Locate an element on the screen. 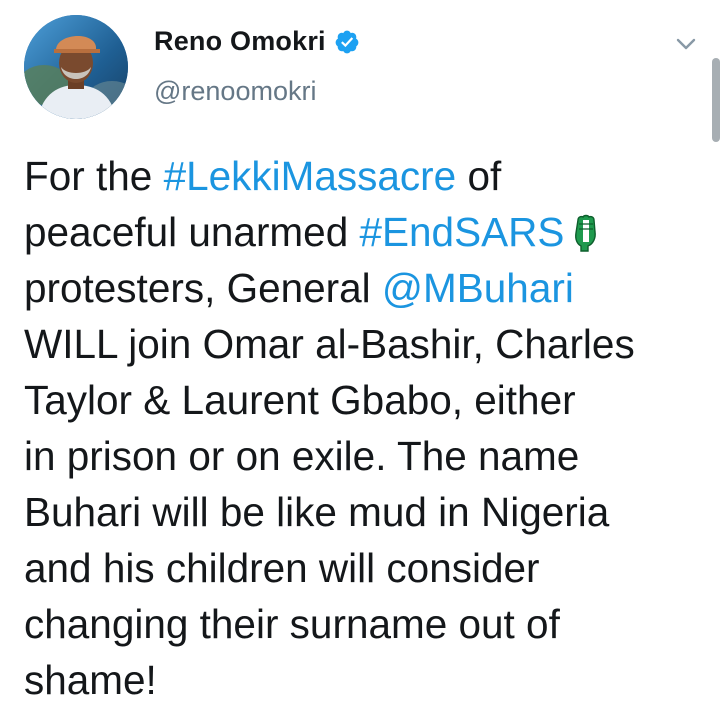 The width and height of the screenshot is (720, 708). chevron-down-icon is located at coordinates (686, 44).